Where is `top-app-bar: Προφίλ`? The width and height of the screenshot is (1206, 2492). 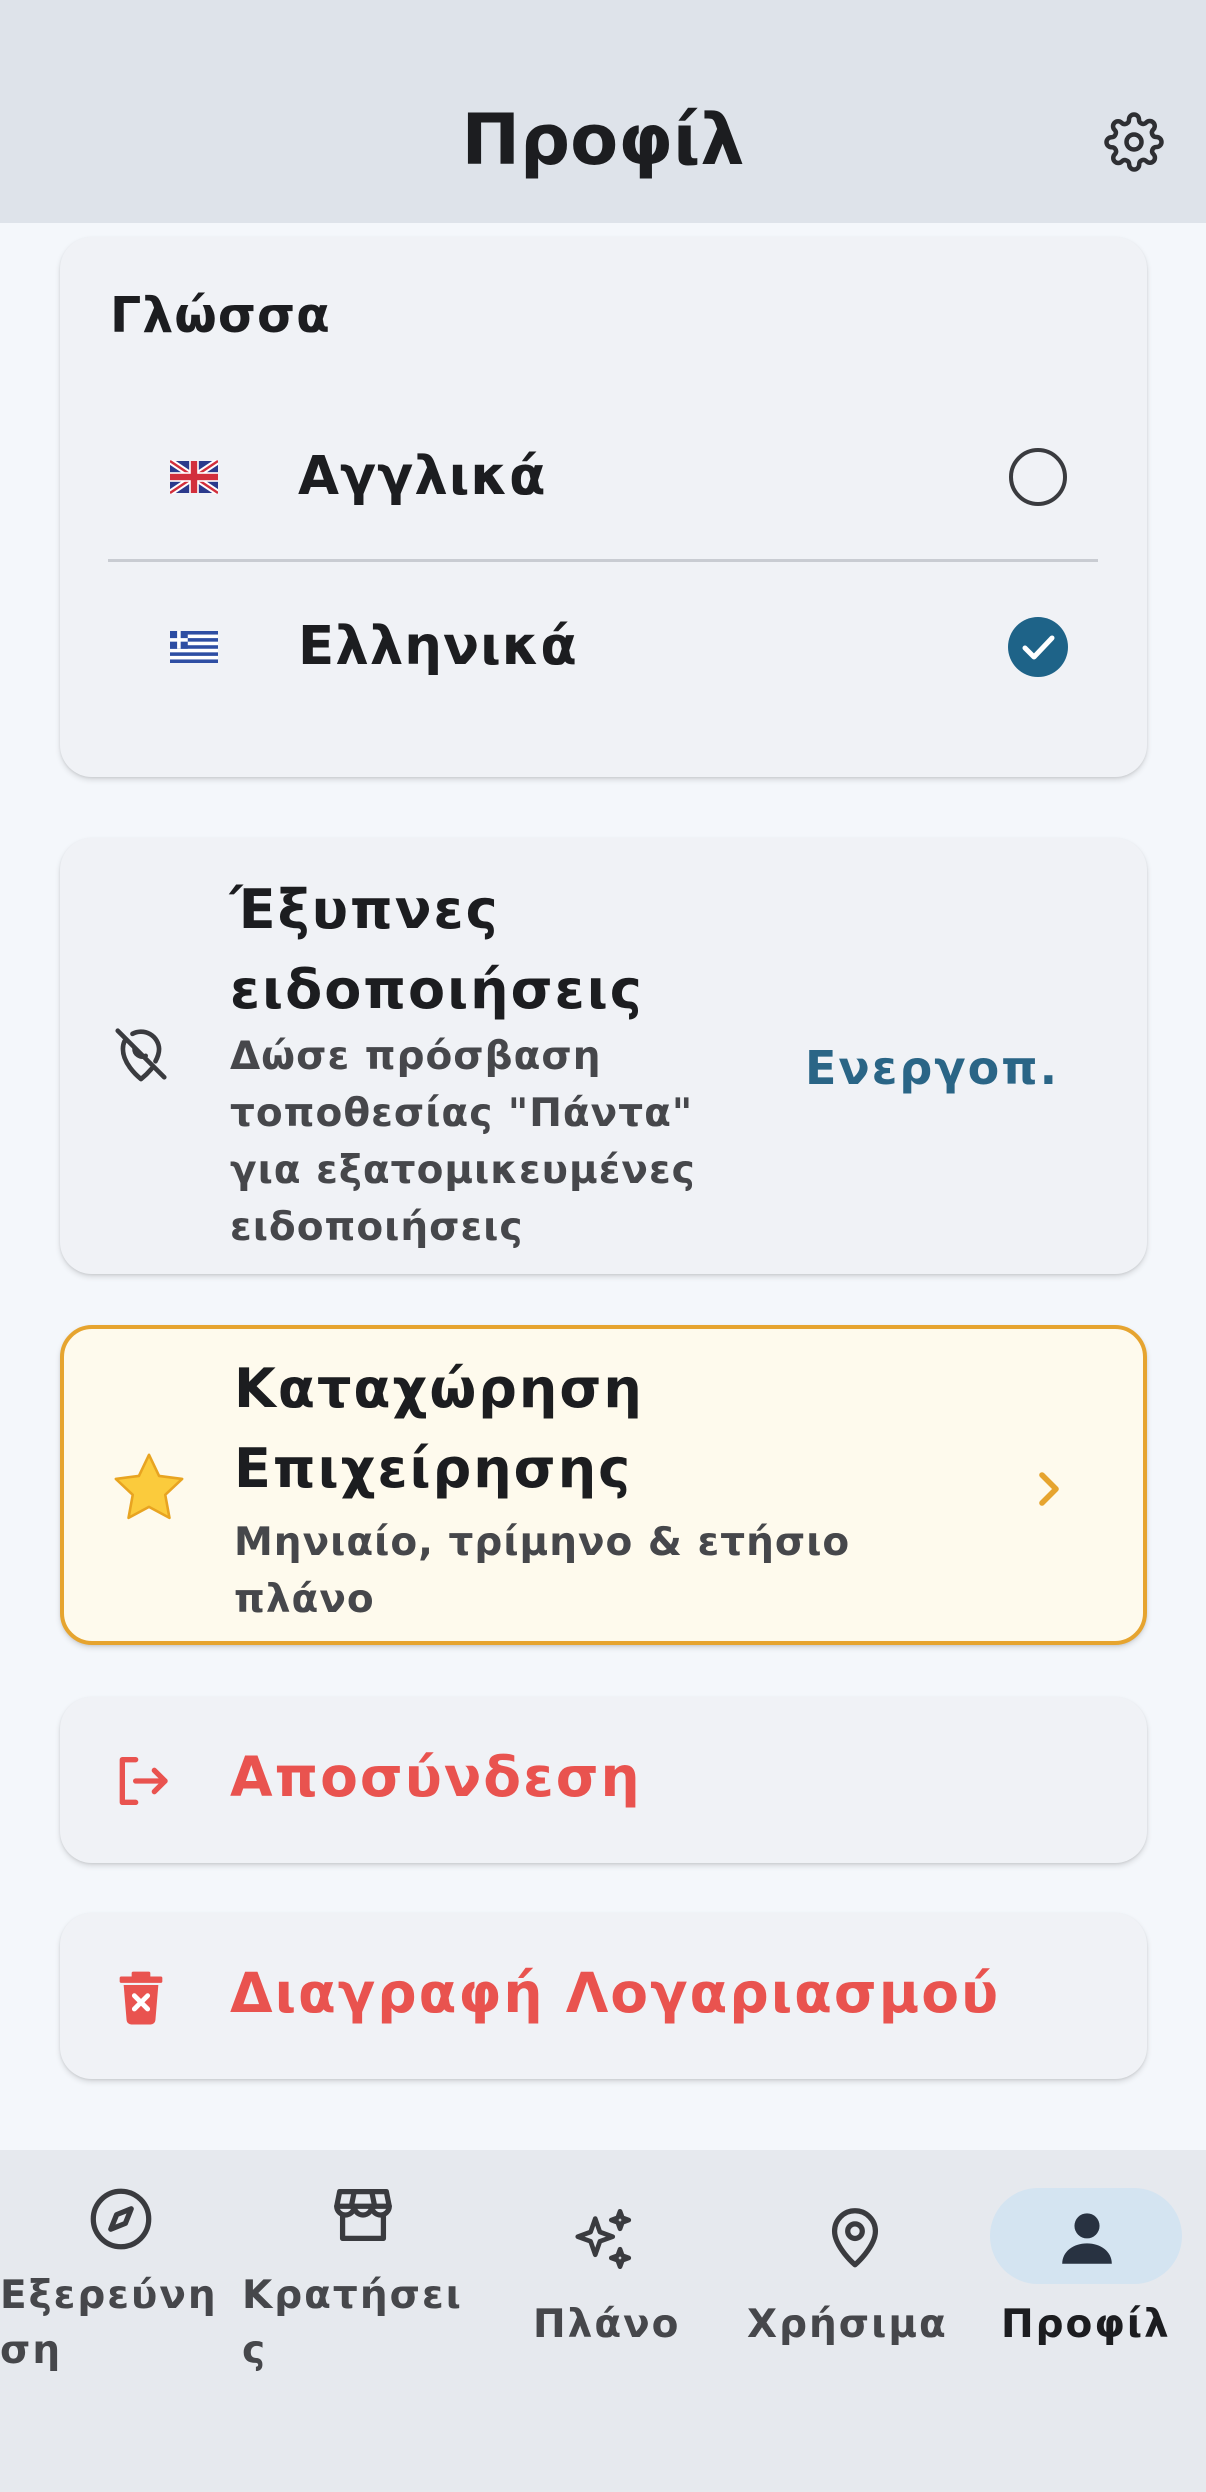
top-app-bar: Προφίλ is located at coordinates (603, 111).